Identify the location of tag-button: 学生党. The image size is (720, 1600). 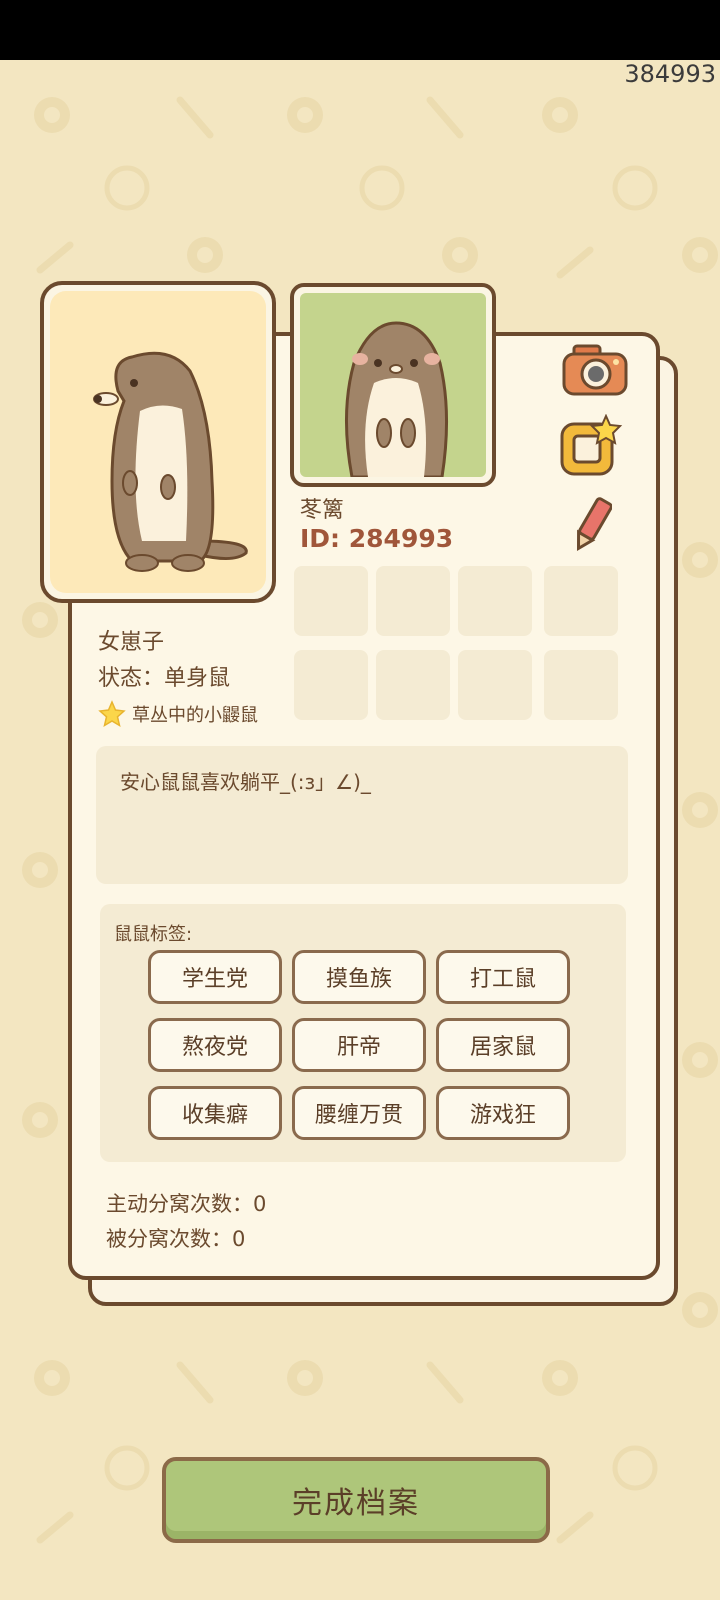
(215, 977).